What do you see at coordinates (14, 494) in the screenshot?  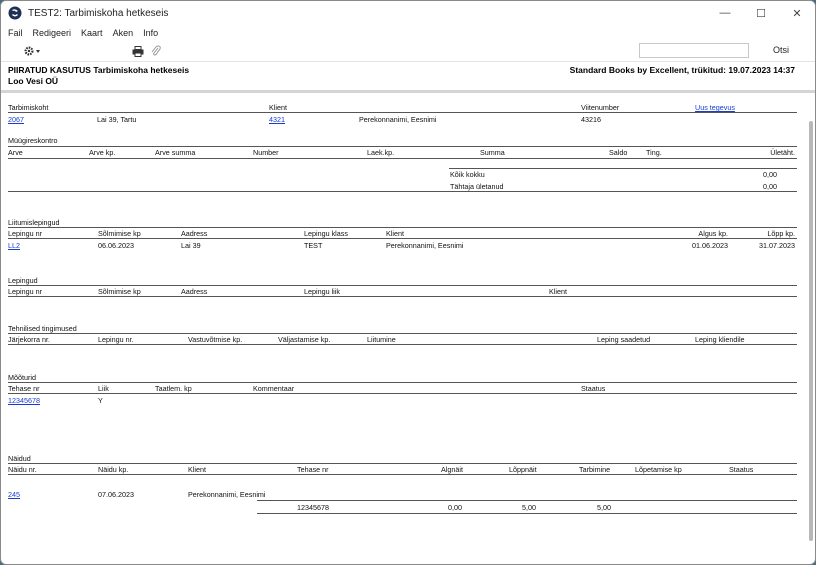 I see `reading-link: 245` at bounding box center [14, 494].